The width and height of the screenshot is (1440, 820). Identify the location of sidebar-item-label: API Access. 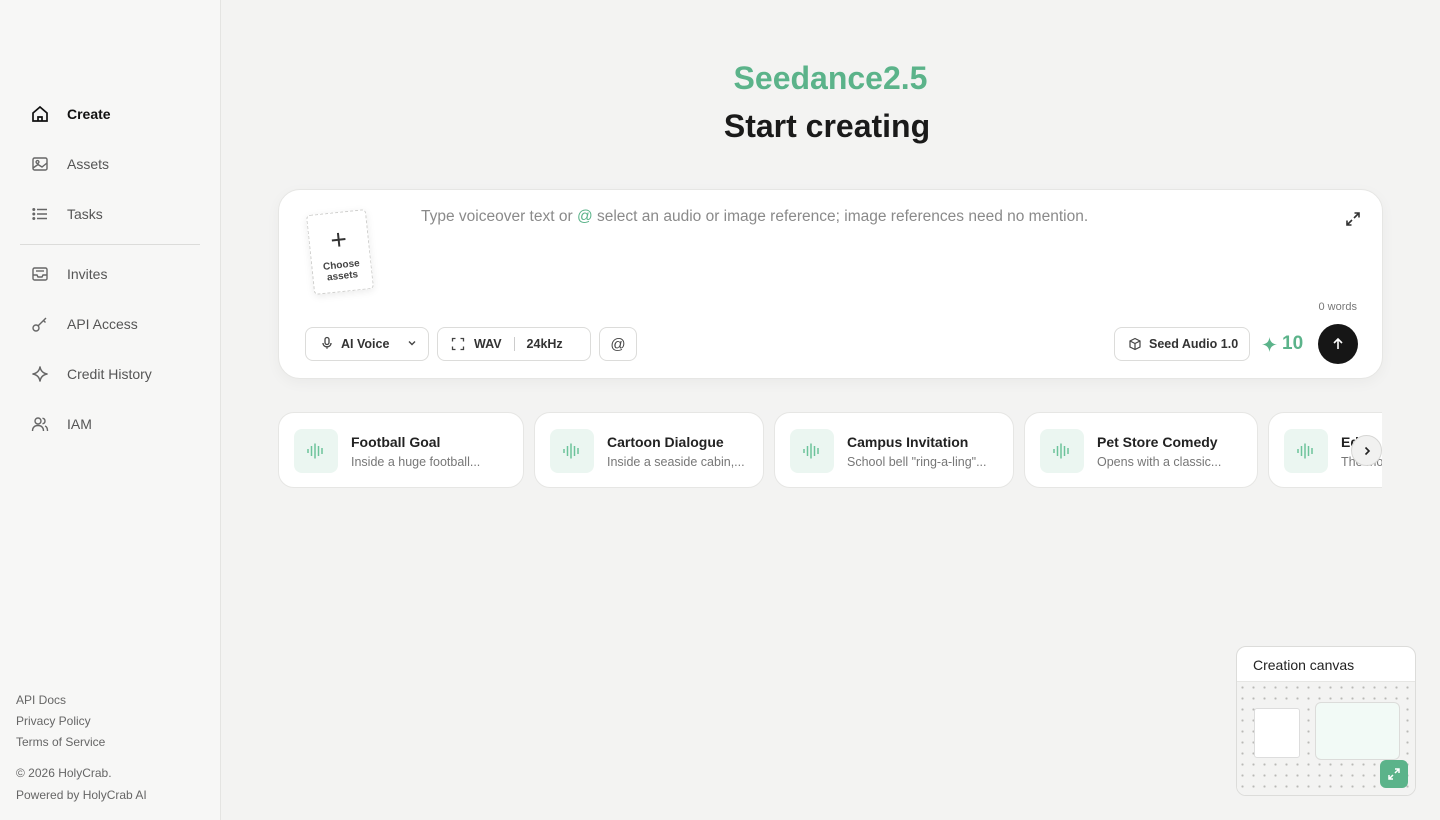
(102, 324).